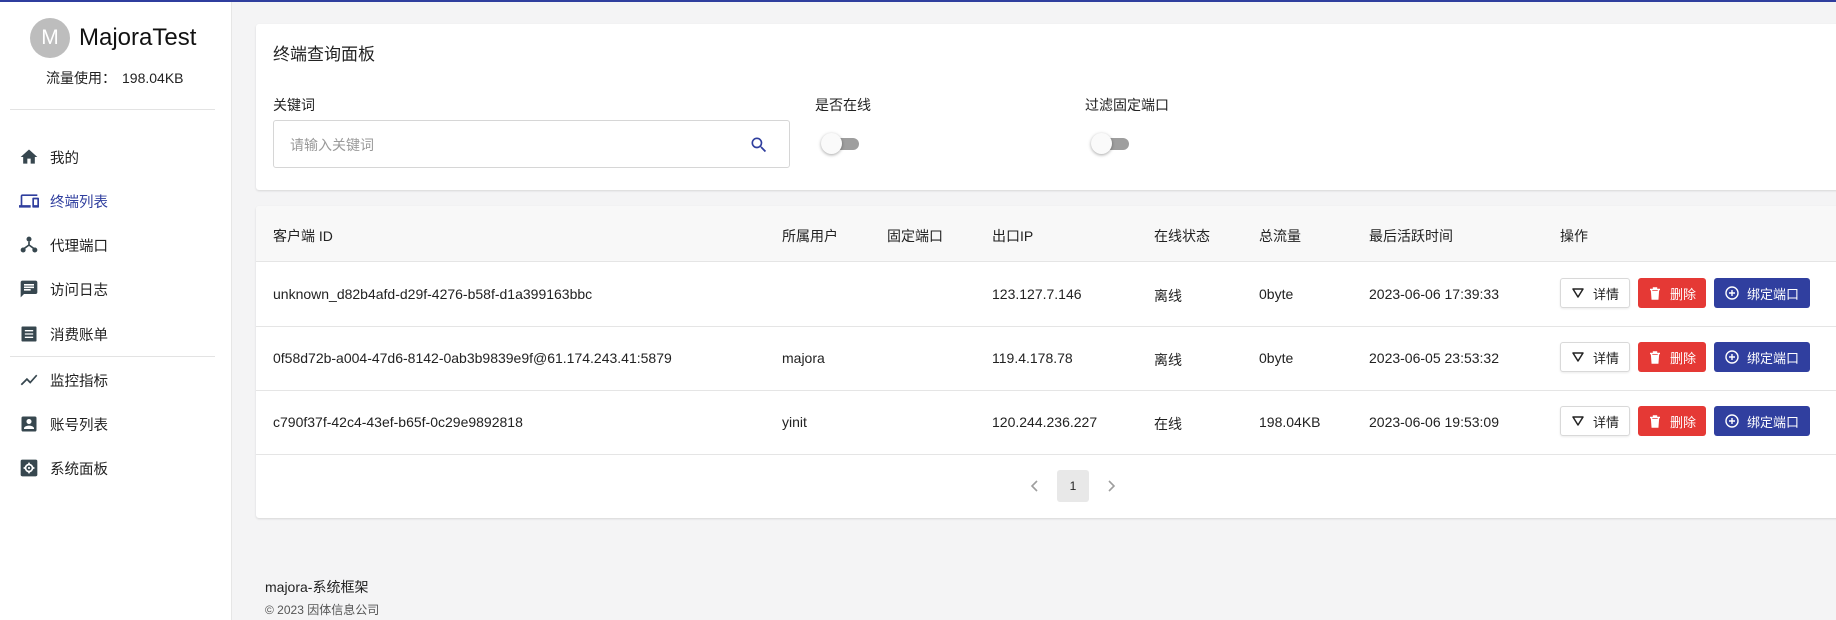  What do you see at coordinates (1434, 422) in the screenshot?
I see `cell-last-active: 2023-06-06 19:53:09` at bounding box center [1434, 422].